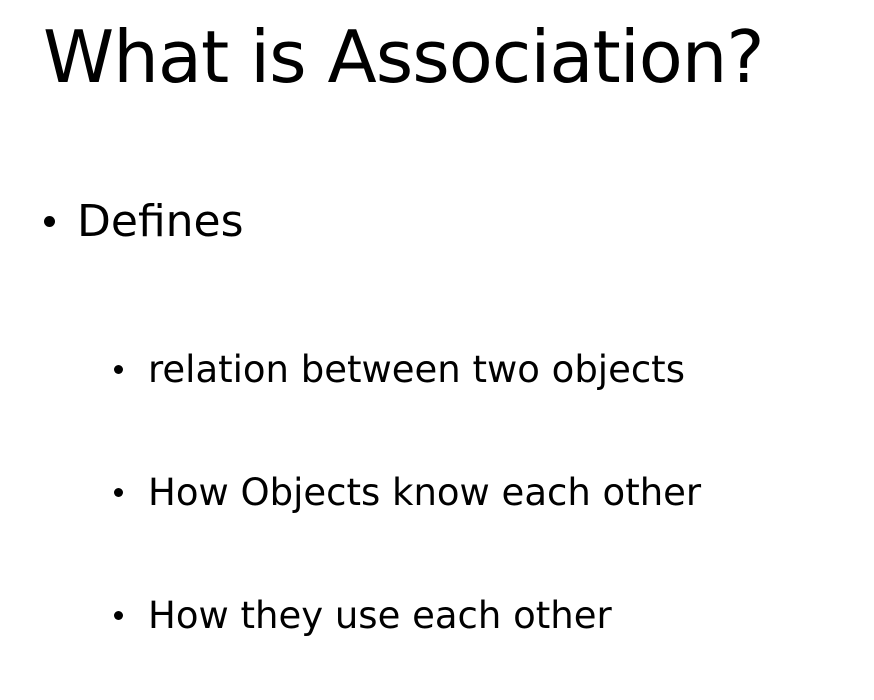 This screenshot has width=874, height=700. I want to click on slide-title: What is Association?, so click(404, 57).